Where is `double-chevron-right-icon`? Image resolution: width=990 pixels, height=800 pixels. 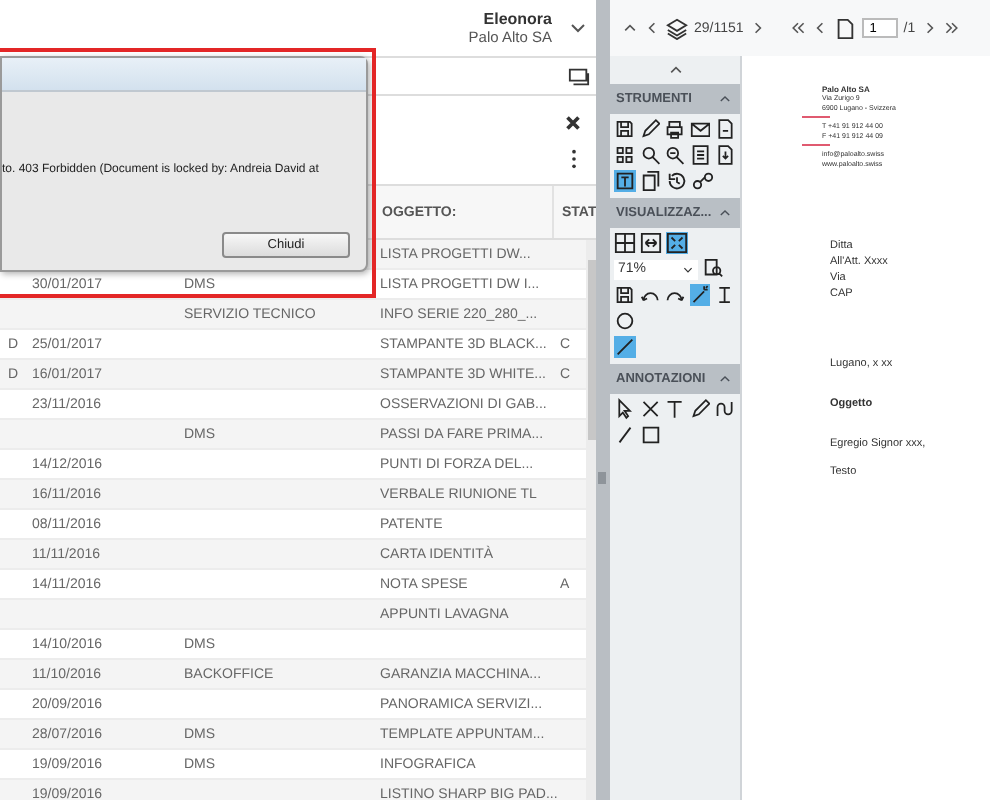 double-chevron-right-icon is located at coordinates (951, 28).